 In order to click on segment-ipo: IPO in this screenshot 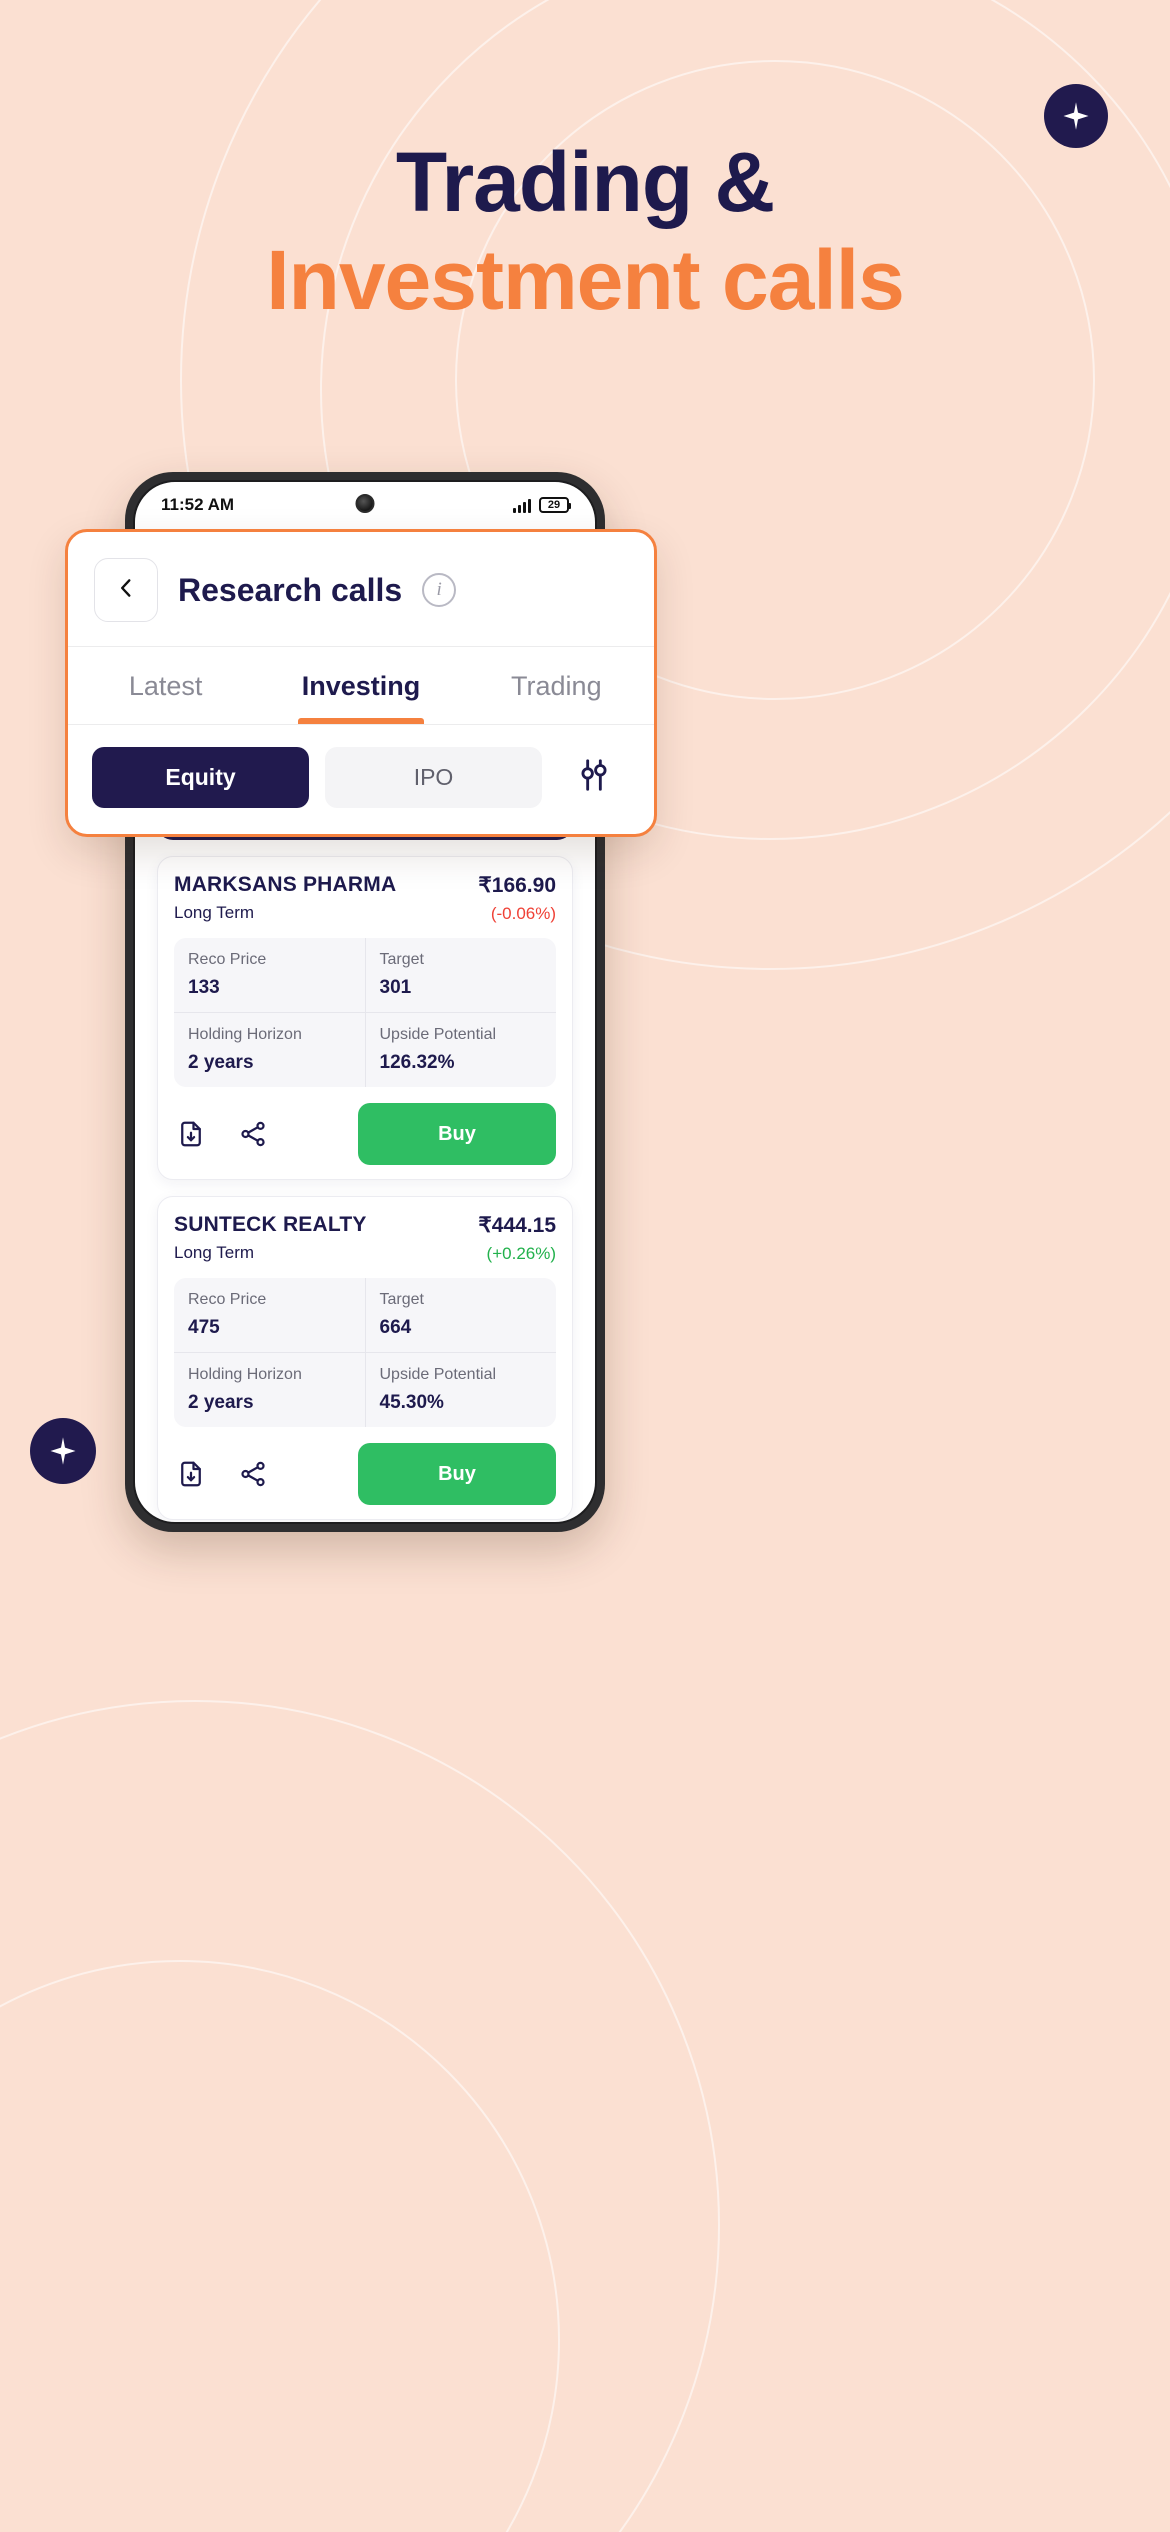, I will do `click(433, 777)`.